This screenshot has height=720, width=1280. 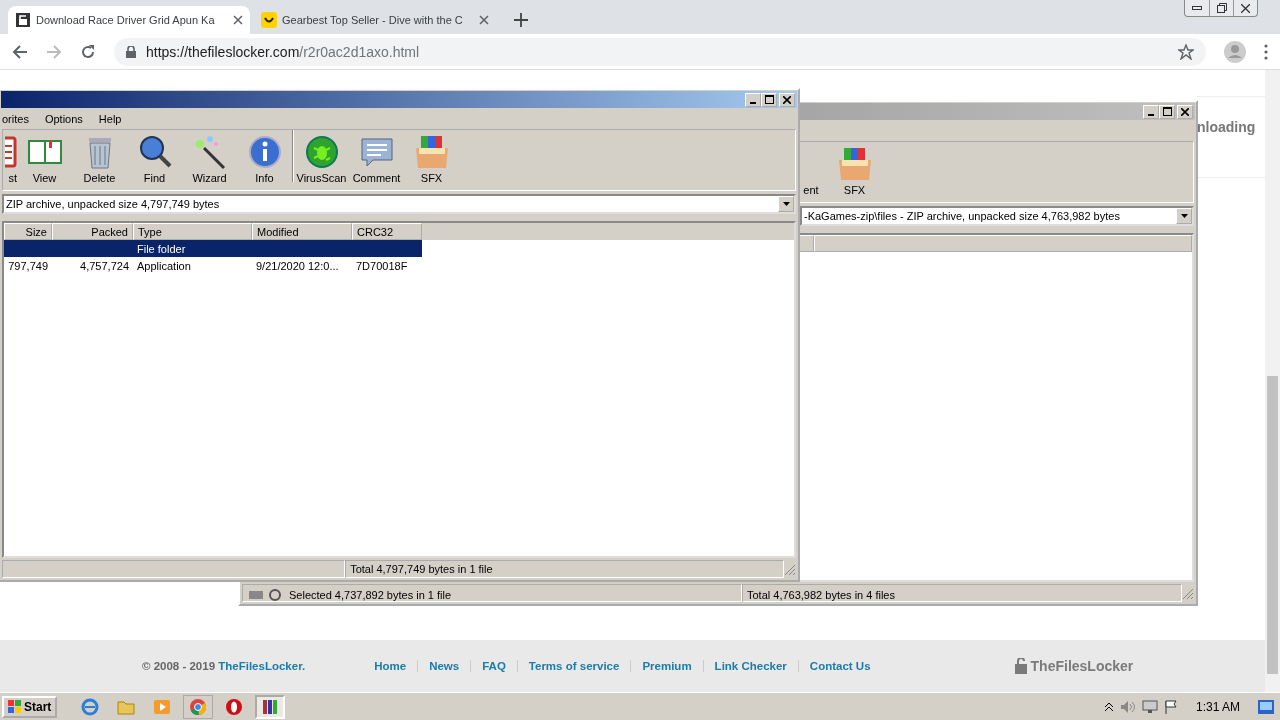 I want to click on footer-link: Premium, so click(x=666, y=666).